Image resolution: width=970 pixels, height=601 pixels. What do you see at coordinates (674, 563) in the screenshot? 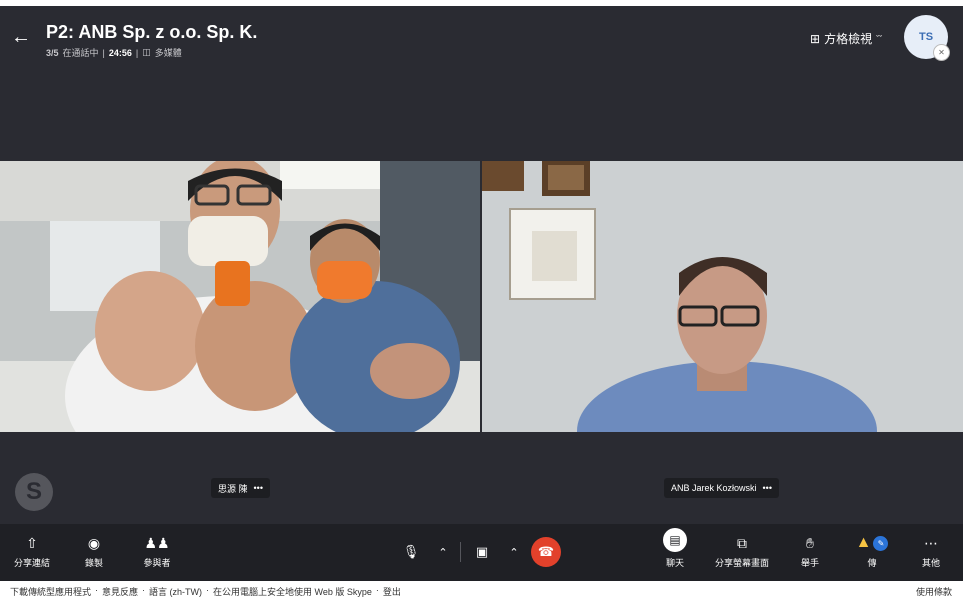
I see `chat-label: 聊天` at bounding box center [674, 563].